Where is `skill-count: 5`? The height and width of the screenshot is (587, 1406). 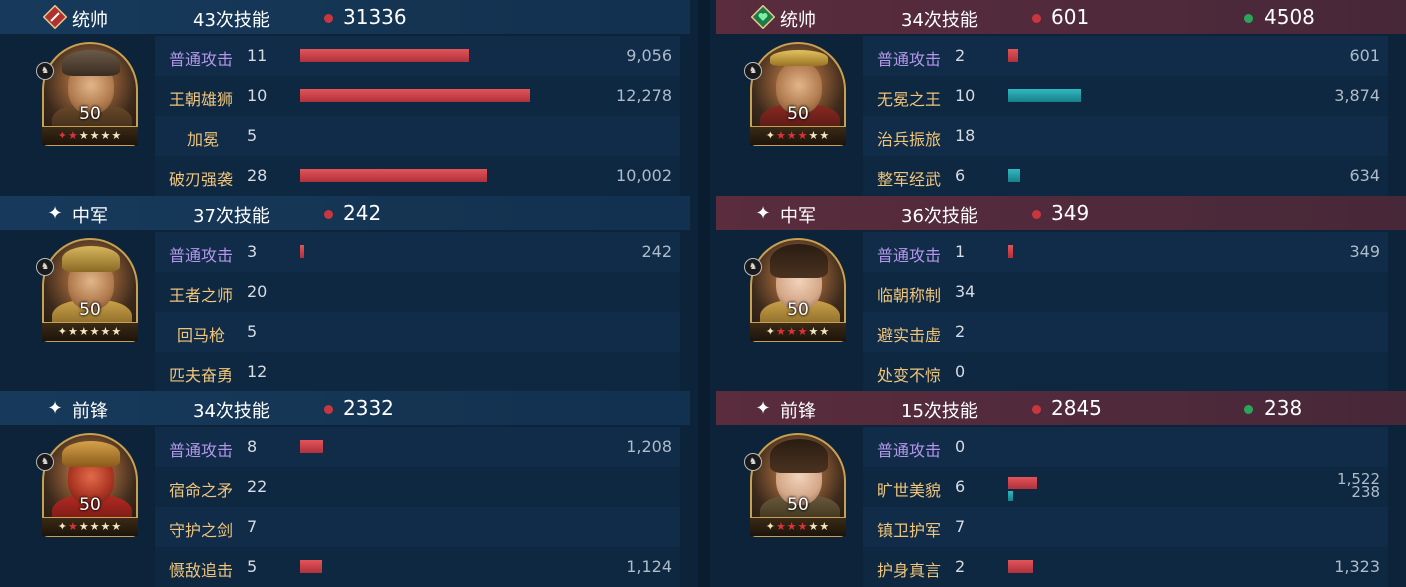 skill-count: 5 is located at coordinates (252, 135).